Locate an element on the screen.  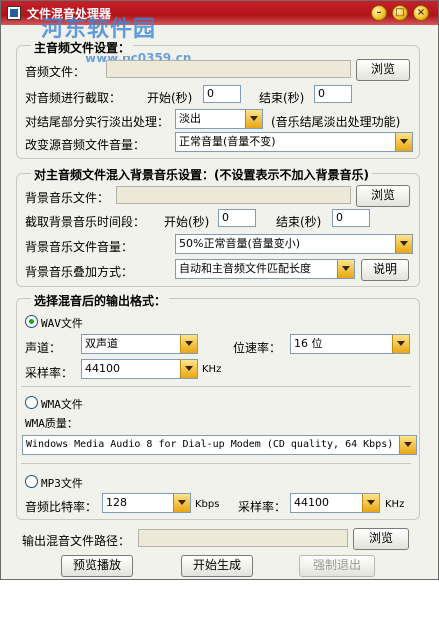
explain-button: 说明 is located at coordinates (385, 270).